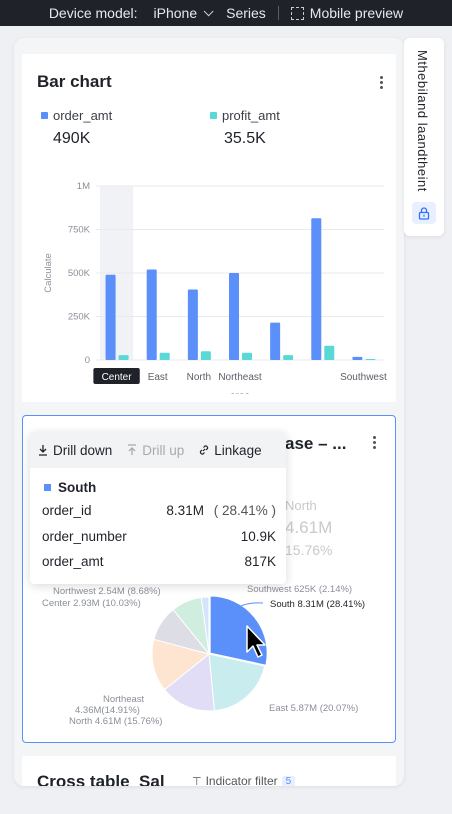  Describe the element at coordinates (158, 377) in the screenshot. I see `x-tick-label: East` at that location.